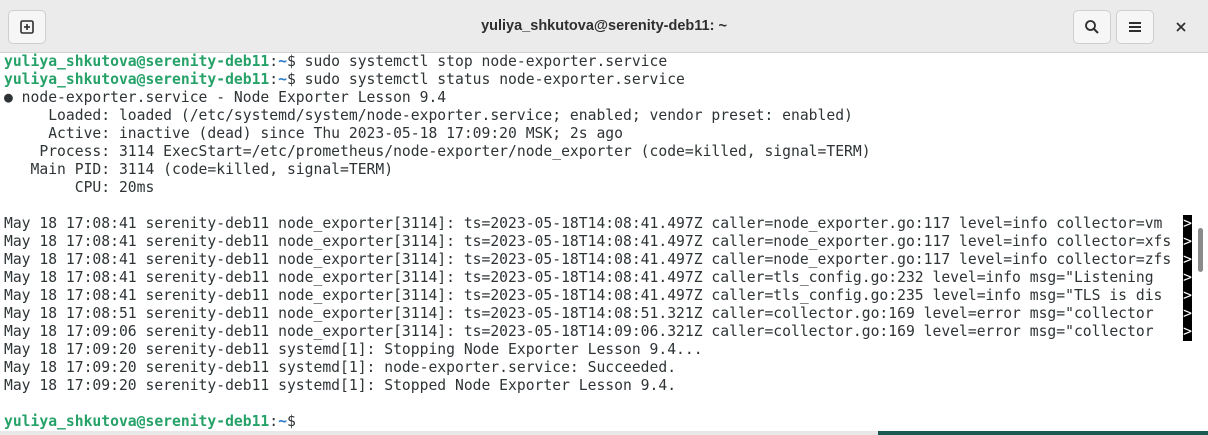  I want to click on bottom-strip-accent, so click(1043, 433).